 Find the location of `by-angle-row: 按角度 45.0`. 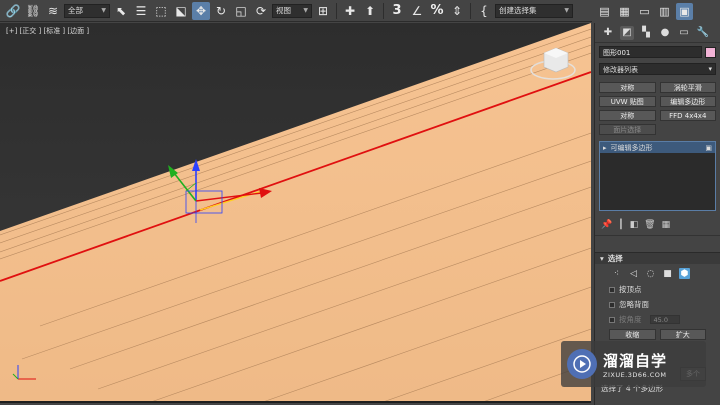

by-angle-row: 按角度 45.0 is located at coordinates (657, 319).